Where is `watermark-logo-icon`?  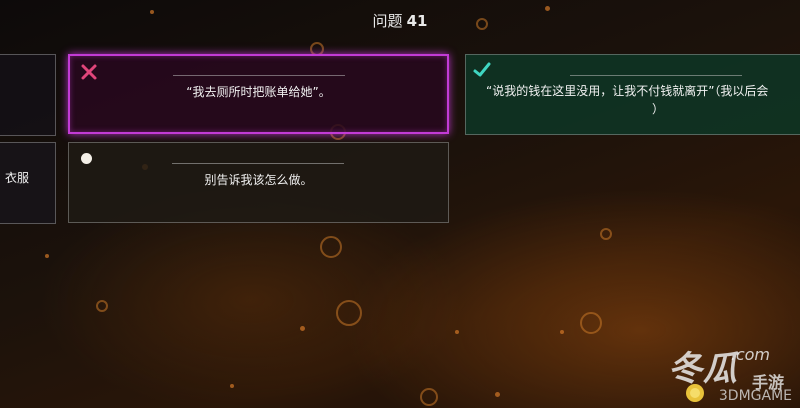 watermark-logo-icon is located at coordinates (695, 393).